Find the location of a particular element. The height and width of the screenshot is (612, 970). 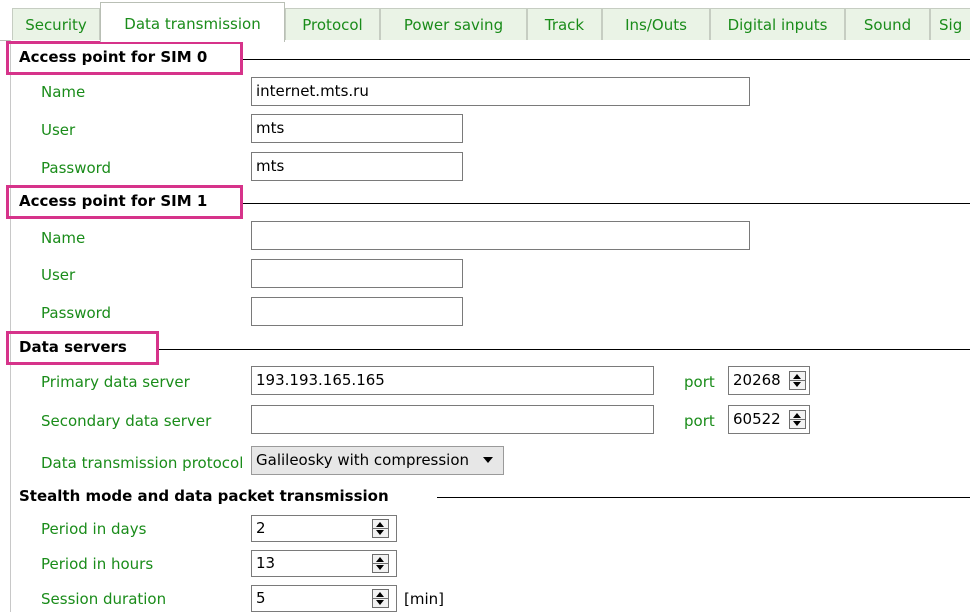

tab-protocol: Protocol is located at coordinates (332, 24).